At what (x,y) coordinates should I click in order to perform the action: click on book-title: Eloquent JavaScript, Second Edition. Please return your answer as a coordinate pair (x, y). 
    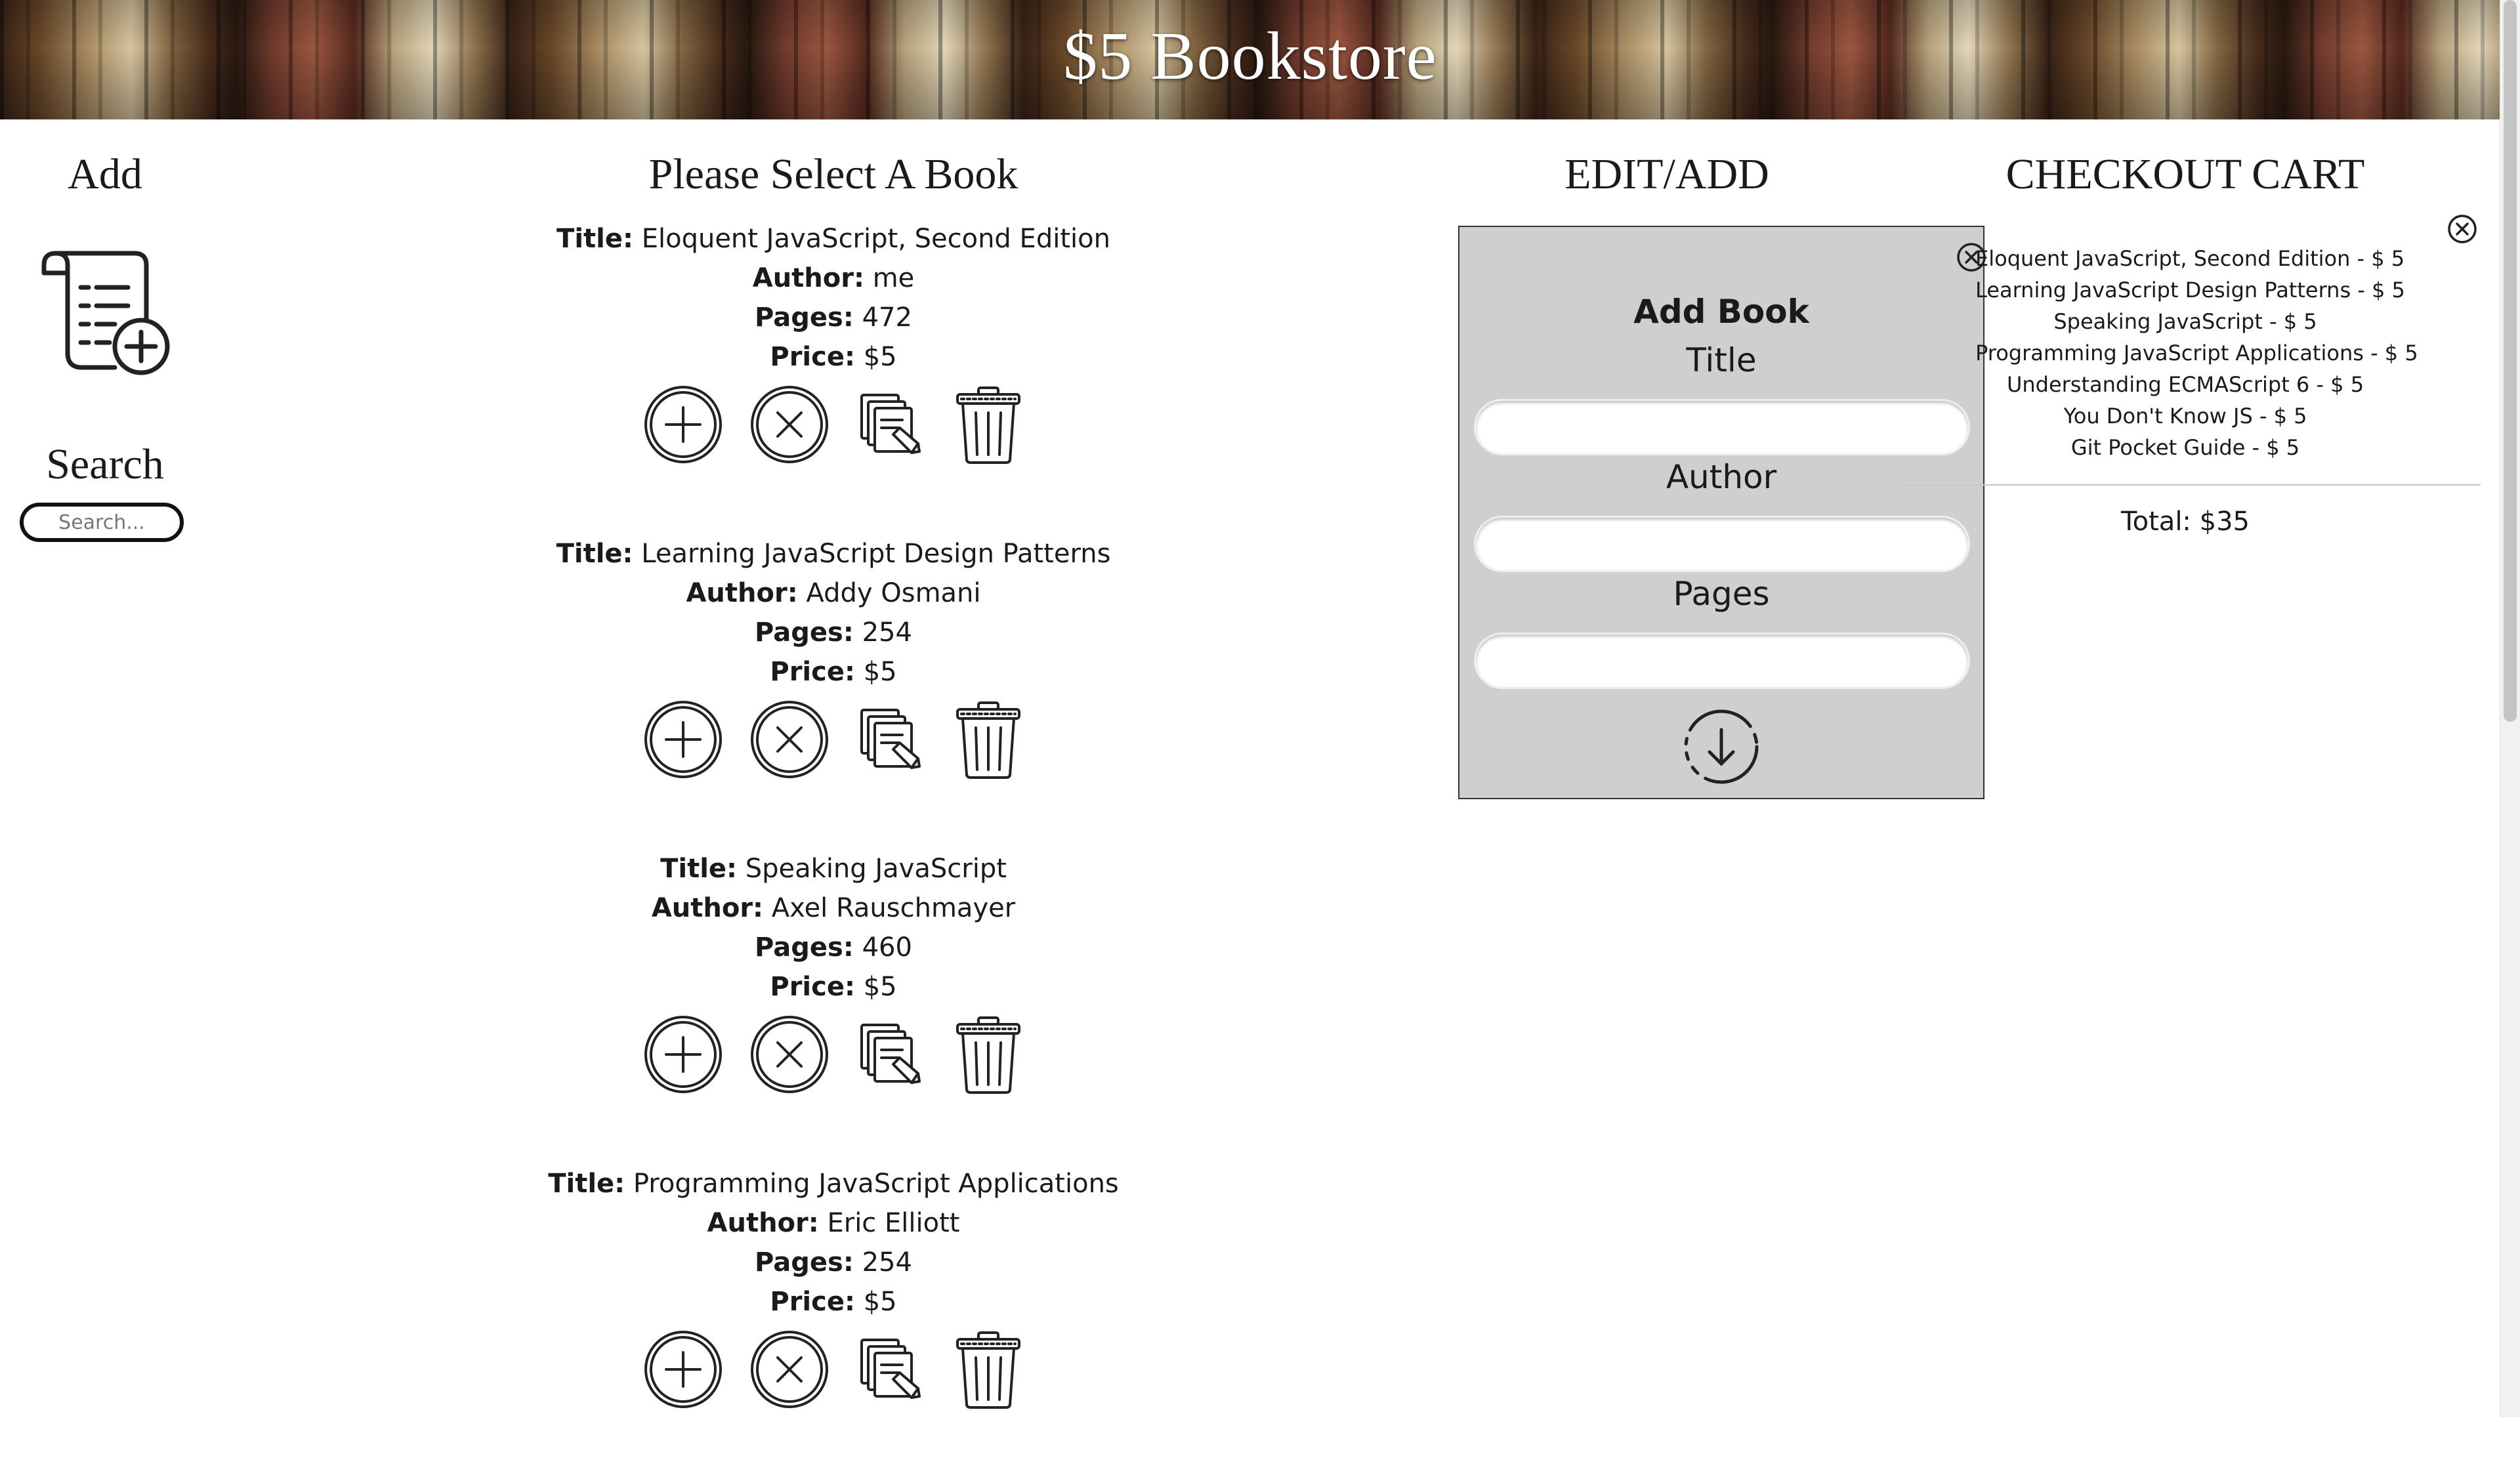
    Looking at the image, I should click on (875, 239).